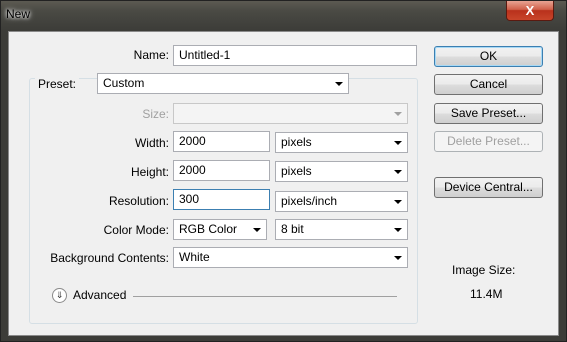  What do you see at coordinates (484, 270) in the screenshot?
I see `image-size-label: Image Size:` at bounding box center [484, 270].